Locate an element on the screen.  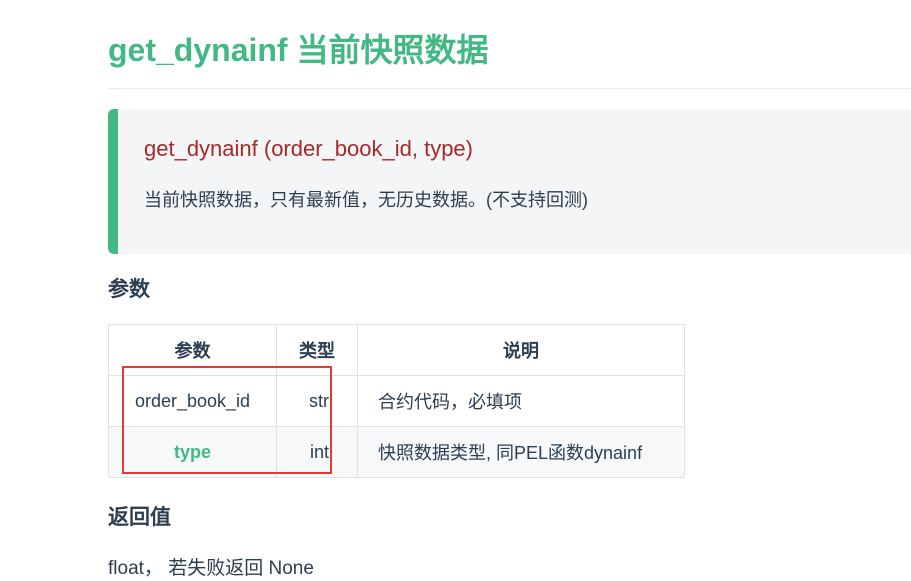
param-name-cell: type is located at coordinates (192, 452).